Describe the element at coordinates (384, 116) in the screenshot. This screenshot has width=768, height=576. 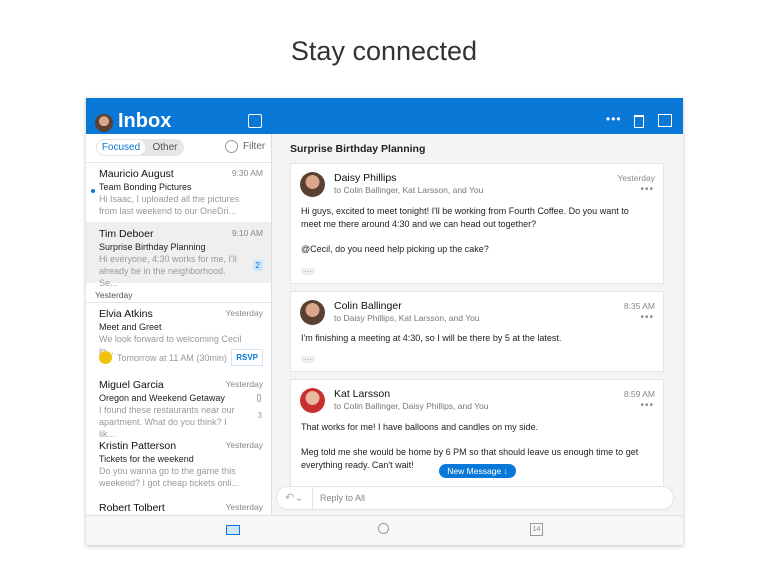
I see `top-bar: Inbox •••` at that location.